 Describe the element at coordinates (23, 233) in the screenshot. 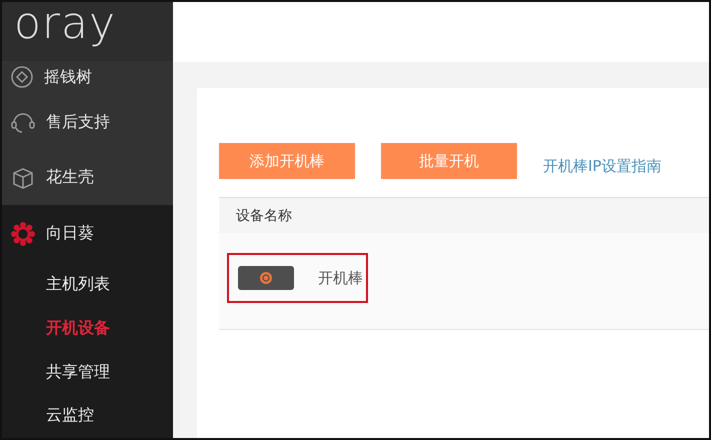

I see `sunflower-icon` at that location.